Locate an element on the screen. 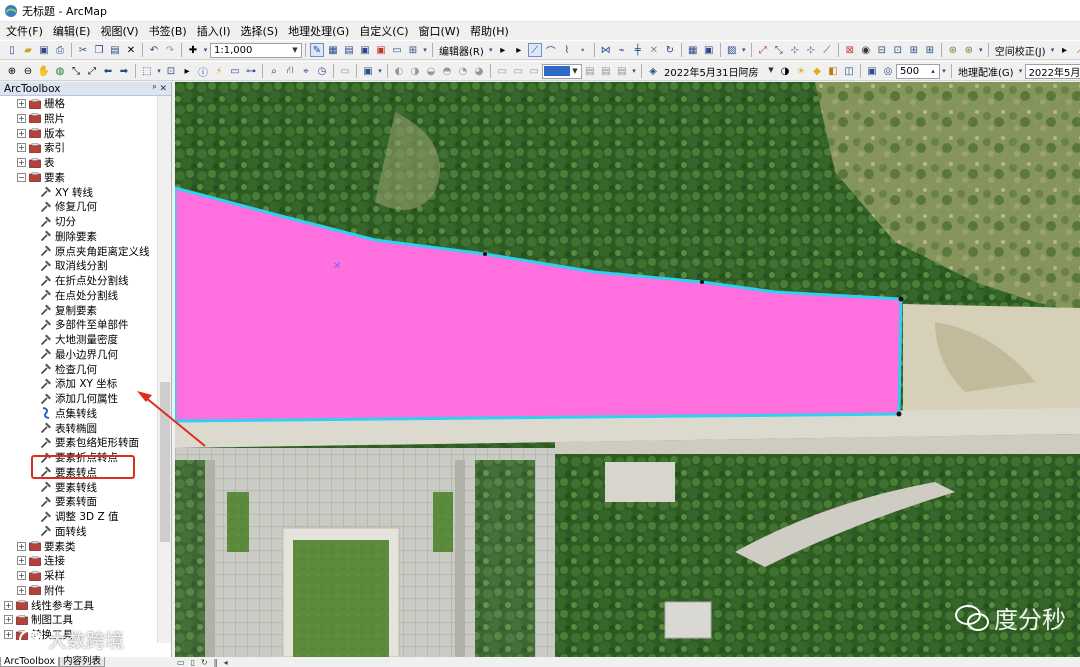 This screenshot has height=667, width=1080. layout-view-icon: ▯ is located at coordinates (193, 662).